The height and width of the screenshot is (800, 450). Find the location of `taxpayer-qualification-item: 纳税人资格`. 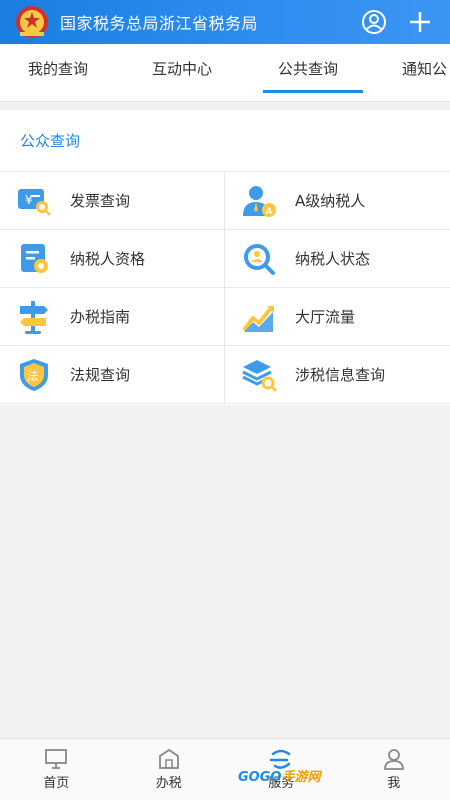

taxpayer-qualification-item: 纳税人资格 is located at coordinates (112, 258).